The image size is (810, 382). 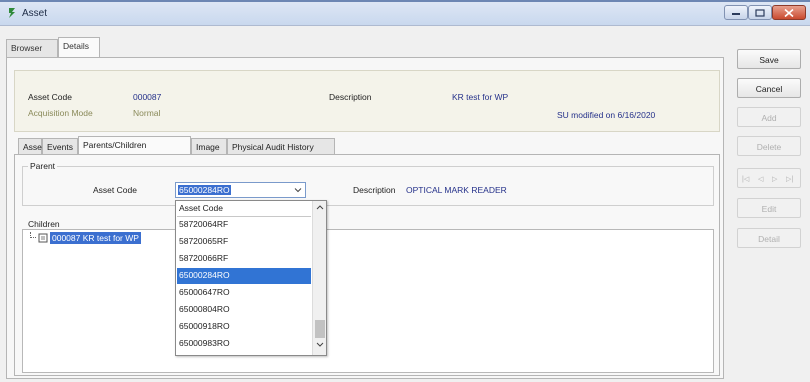 I want to click on cancel-button: Cancel, so click(x=769, y=88).